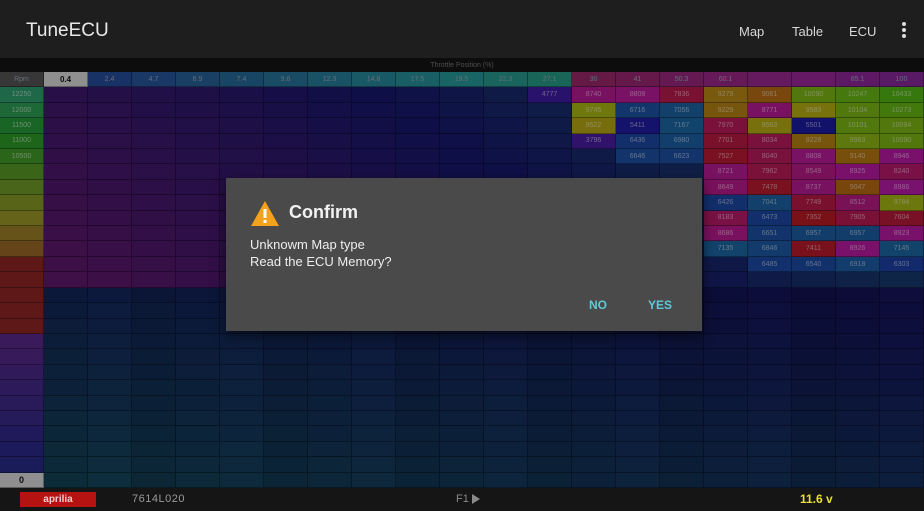 This screenshot has height=511, width=924. I want to click on overflow-menu-icon, so click(904, 30).